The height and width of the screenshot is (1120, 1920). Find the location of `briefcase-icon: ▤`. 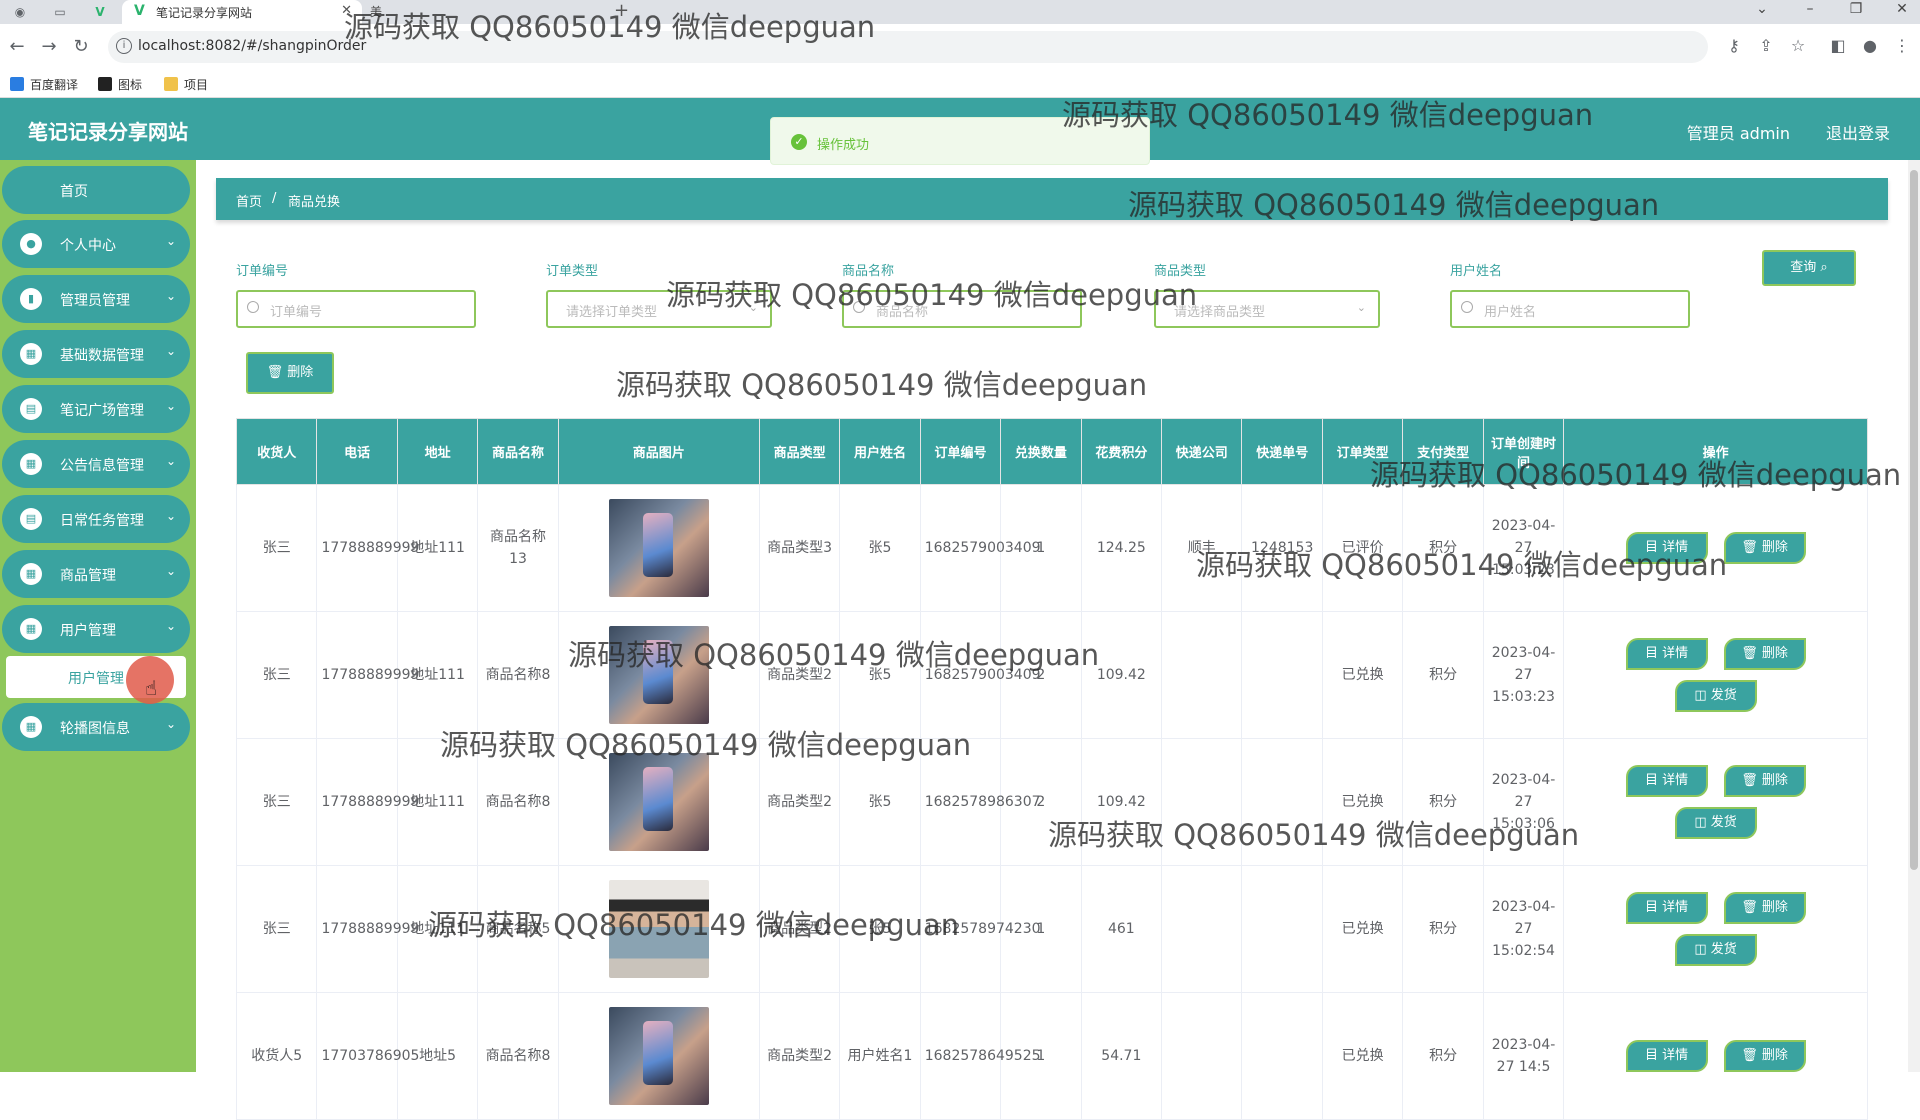

briefcase-icon: ▤ is located at coordinates (31, 409).